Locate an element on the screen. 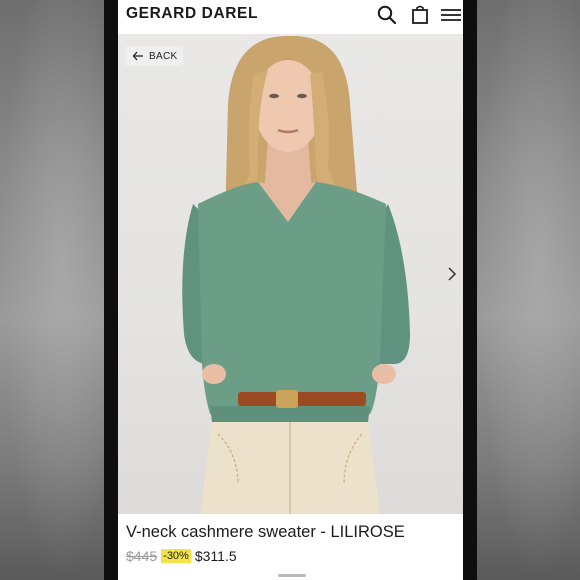 This screenshot has height=580, width=580. back-button: BACK is located at coordinates (155, 56).